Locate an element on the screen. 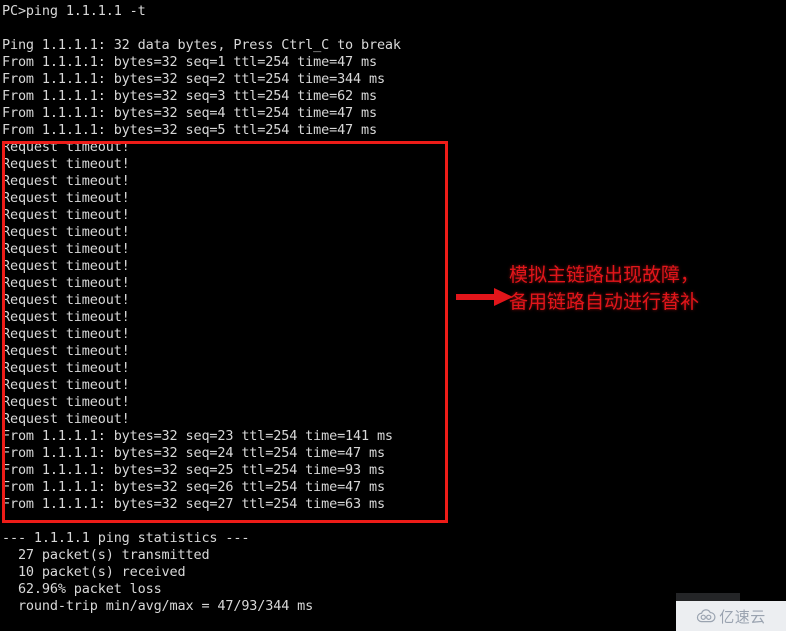 This screenshot has width=786, height=631. statistics-transmitted: 27 packet(s) transmitted is located at coordinates (106, 555).